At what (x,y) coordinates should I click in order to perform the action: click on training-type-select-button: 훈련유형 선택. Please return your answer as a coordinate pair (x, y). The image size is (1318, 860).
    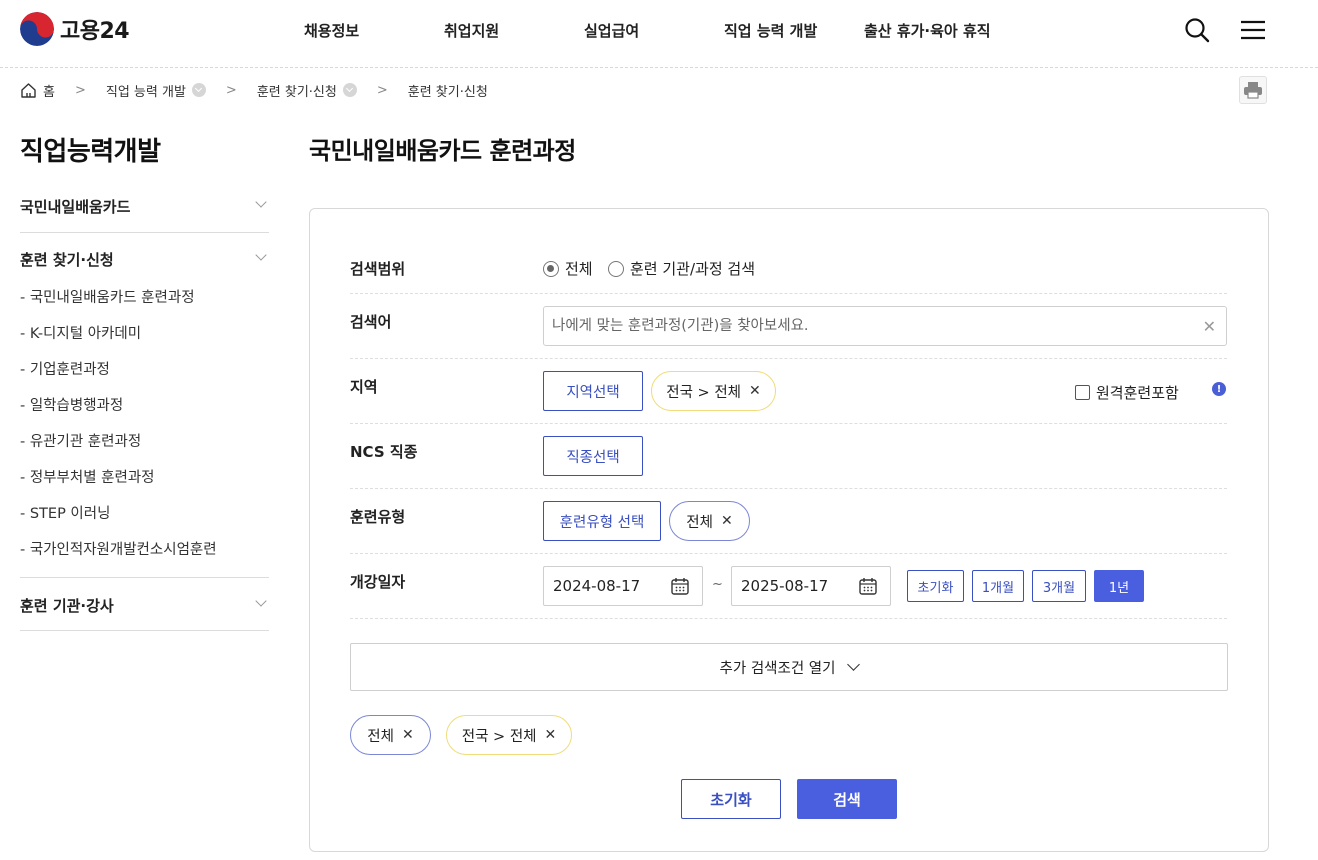
    Looking at the image, I should click on (602, 521).